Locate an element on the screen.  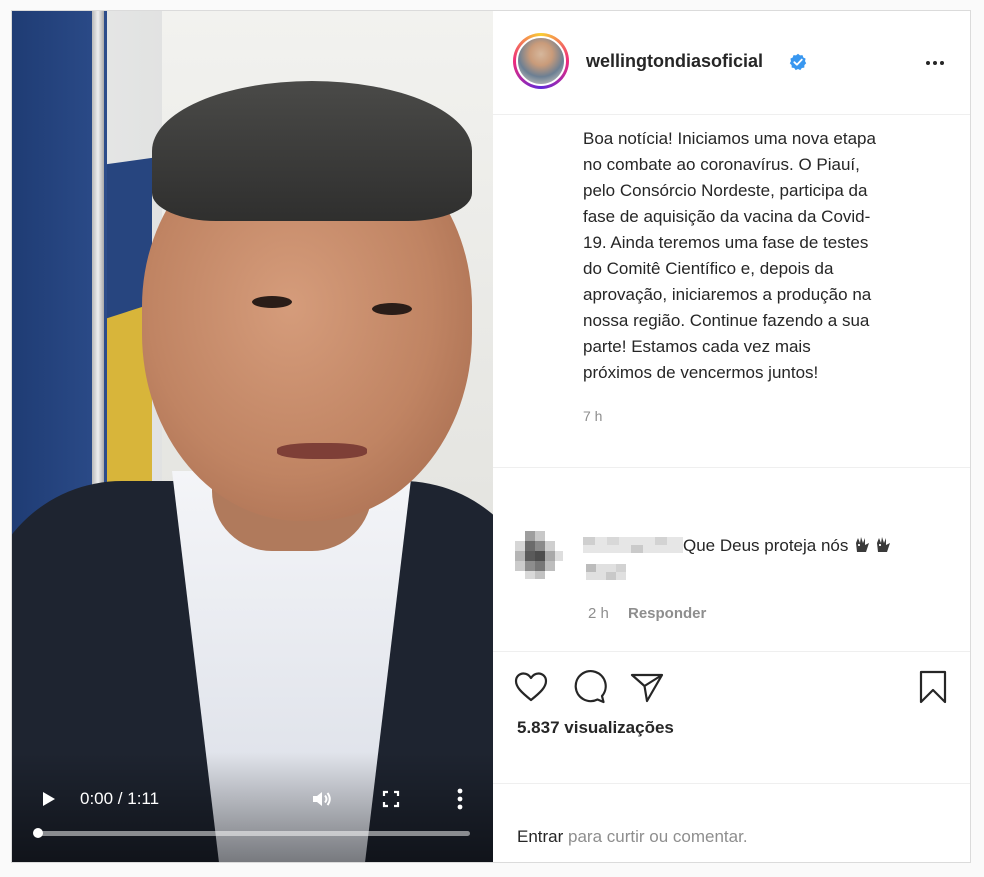
person-hair is located at coordinates (312, 151).